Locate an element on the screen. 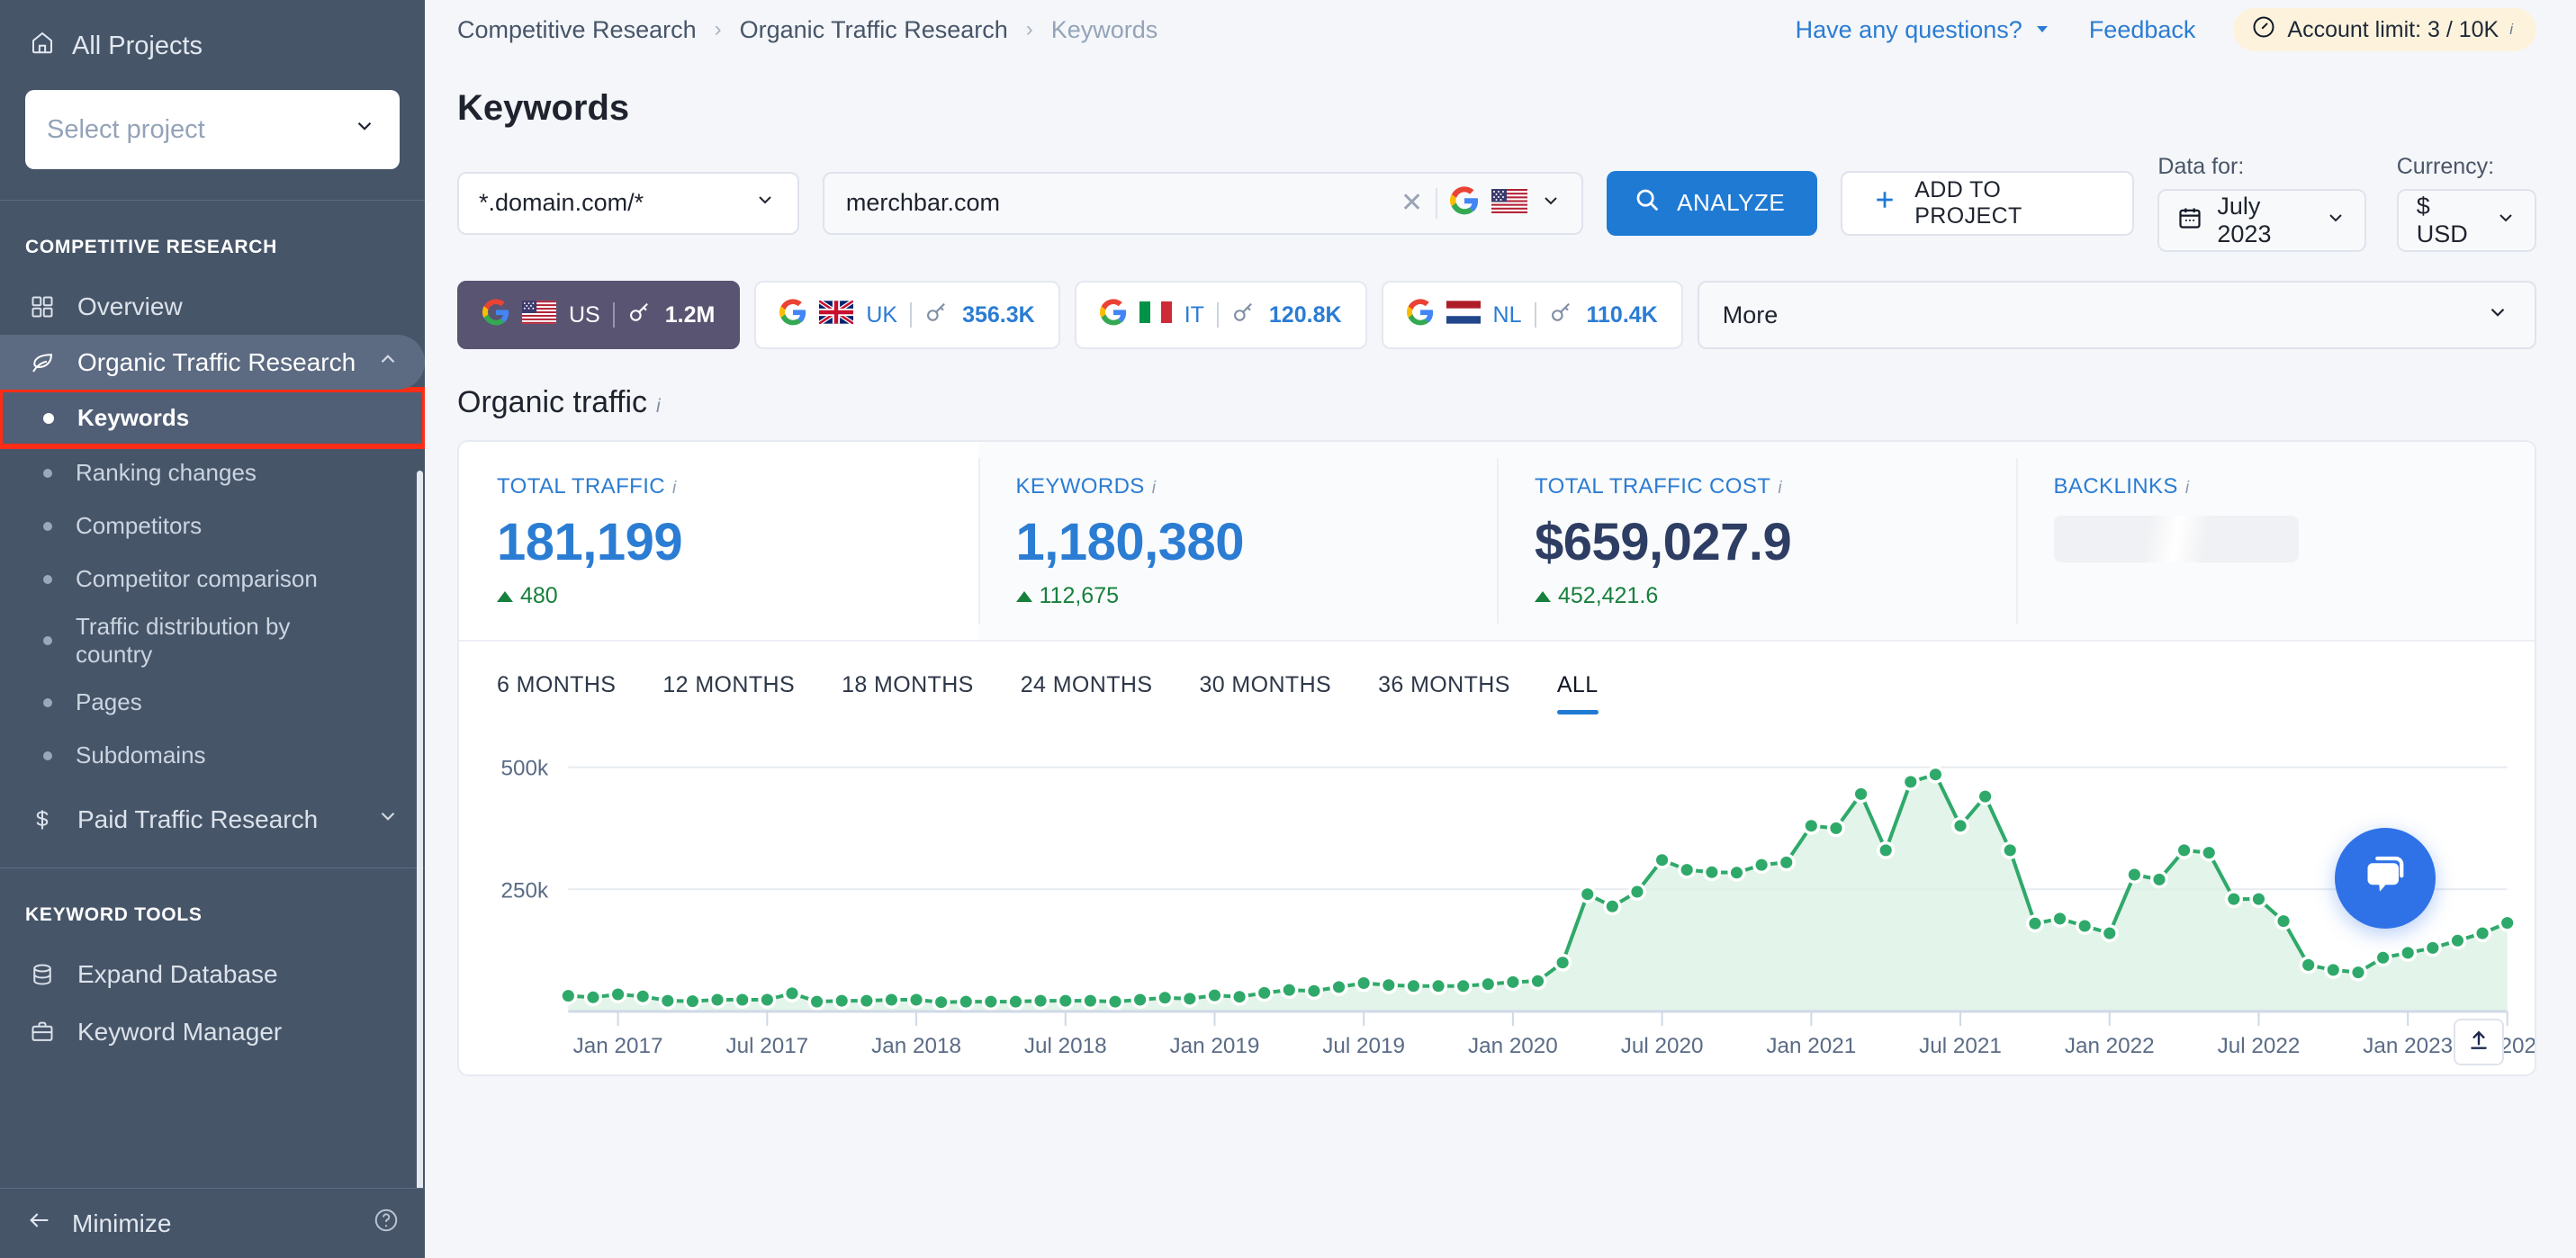  metric-label: TOTAL TRAFFIC COST is located at coordinates (1653, 487).